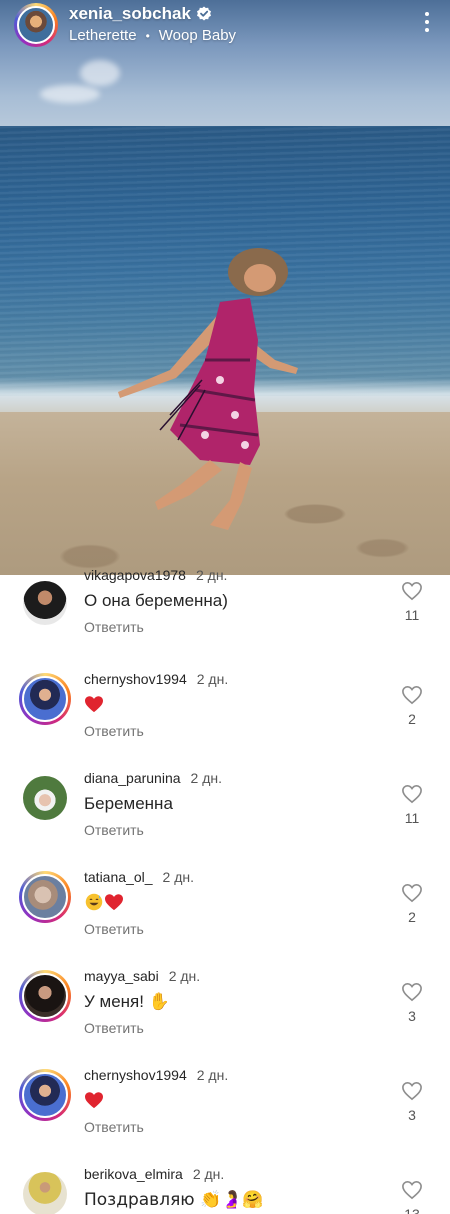 The width and height of the screenshot is (450, 1214). I want to click on comment-text: О она беременна), so click(156, 600).